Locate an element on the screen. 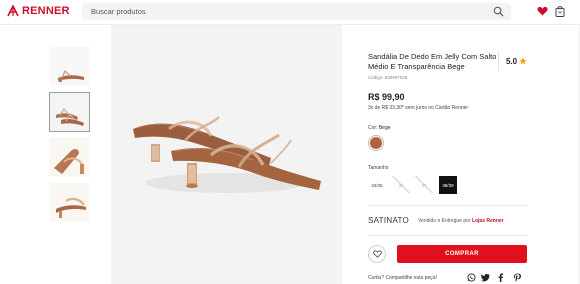 The image size is (580, 284). sold-by-prefix: Vendido e Entregue por is located at coordinates (444, 221).